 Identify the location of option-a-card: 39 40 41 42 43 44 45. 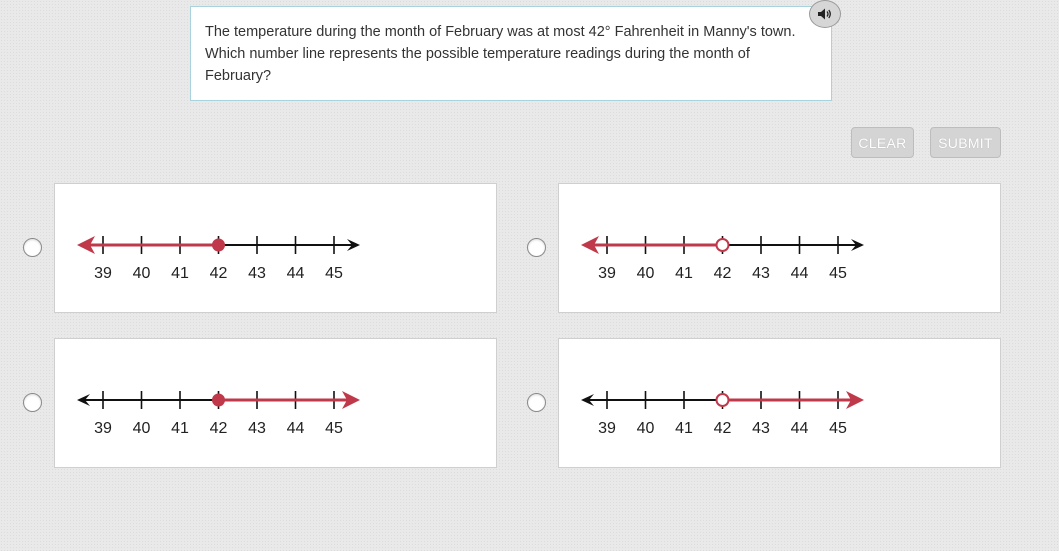
(275, 248).